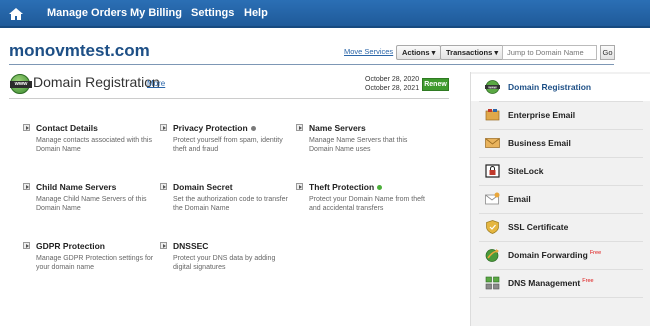  Describe the element at coordinates (325, 14) in the screenshot. I see `top-nav-bar: Manage Orders My Billing Settings Help` at that location.